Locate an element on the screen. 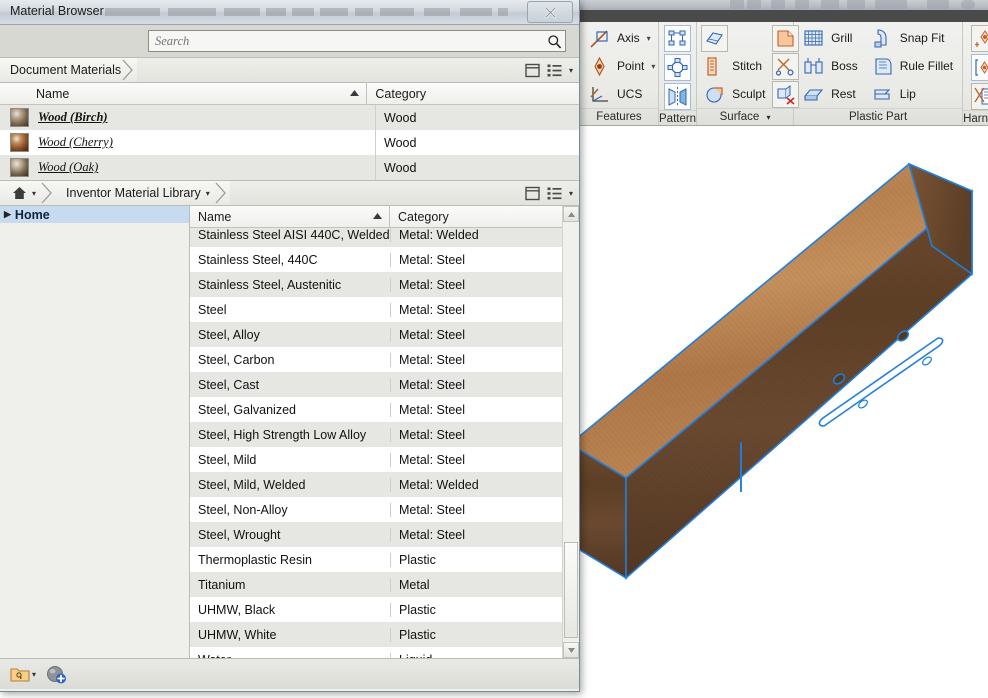  dialog-titlebar: Material Browser is located at coordinates (289, 12).